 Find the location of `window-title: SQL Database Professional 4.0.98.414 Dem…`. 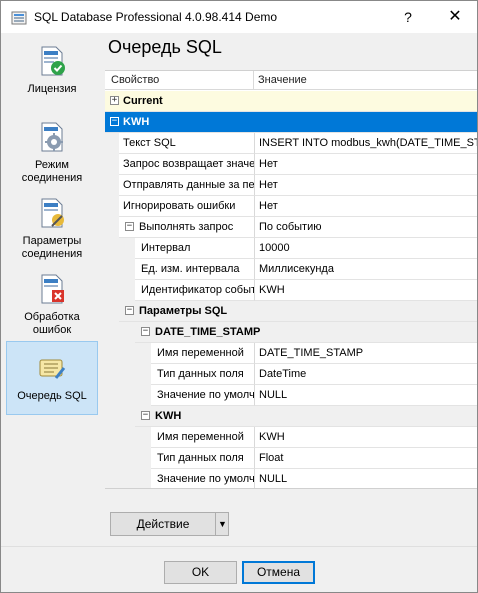

window-title: SQL Database Professional 4.0.98.414 Dem… is located at coordinates (156, 17).